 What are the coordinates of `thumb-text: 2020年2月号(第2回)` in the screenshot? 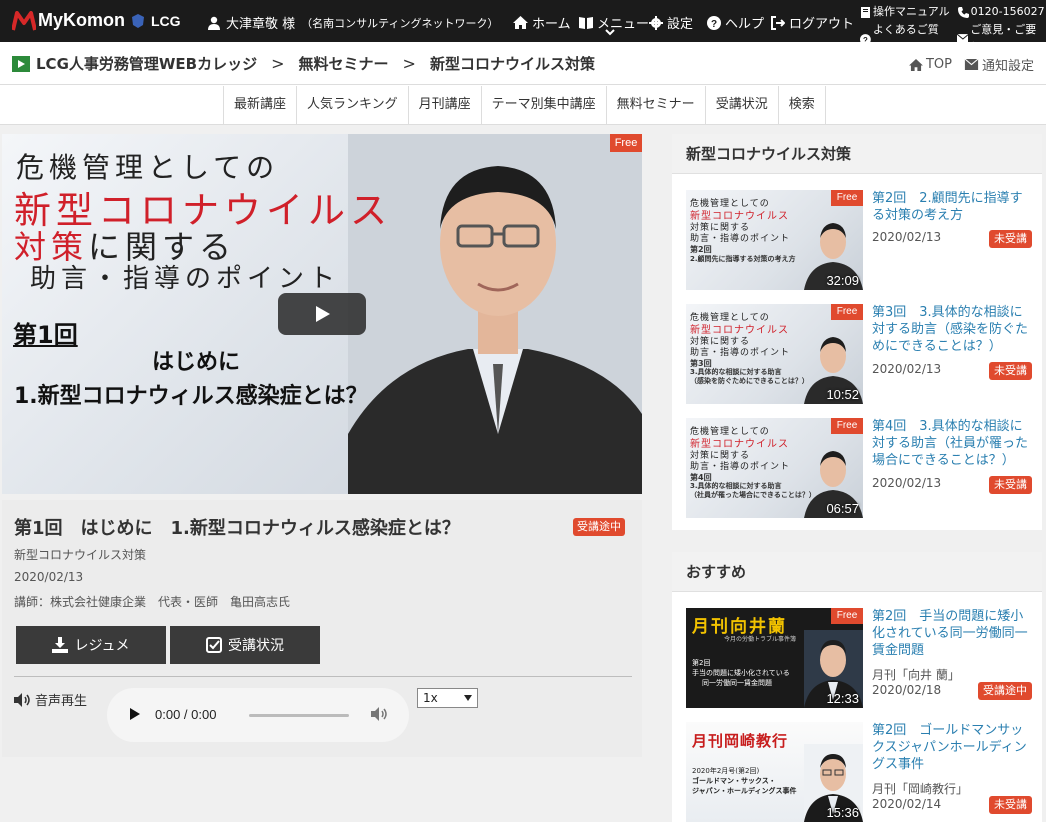 It's located at (726, 771).